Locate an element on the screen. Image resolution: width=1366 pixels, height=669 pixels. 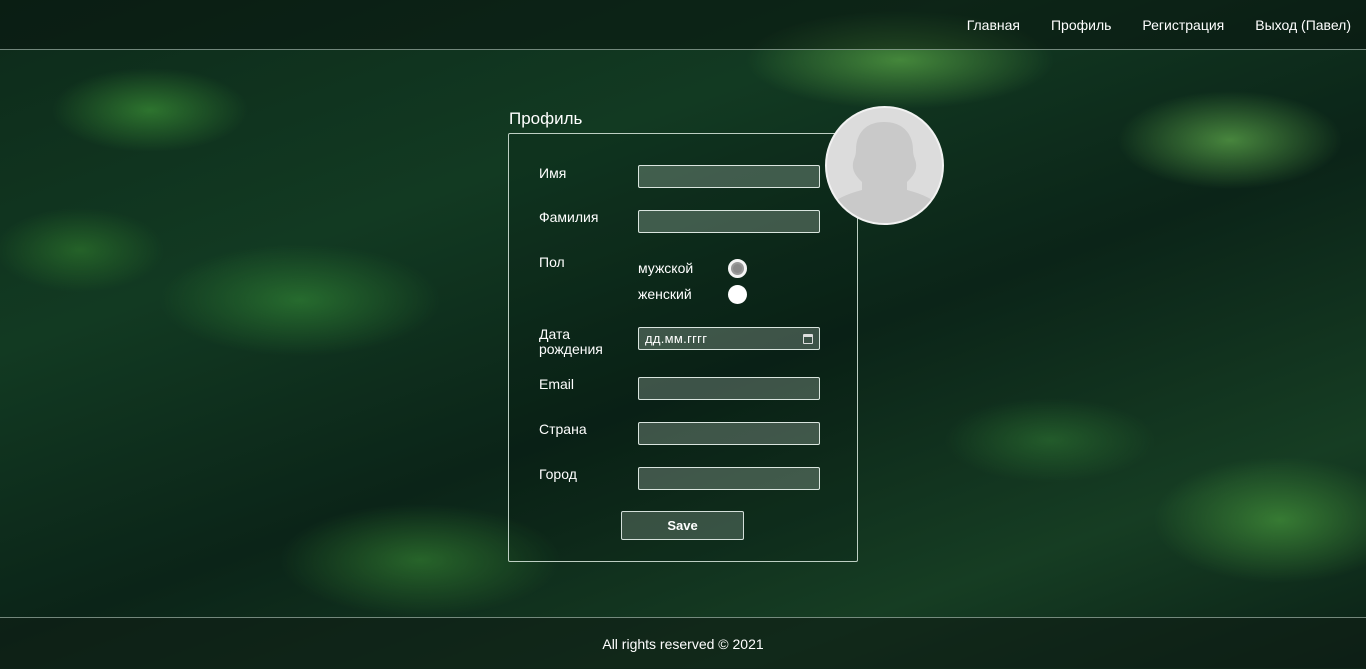
gender-male-radio is located at coordinates (737, 268).